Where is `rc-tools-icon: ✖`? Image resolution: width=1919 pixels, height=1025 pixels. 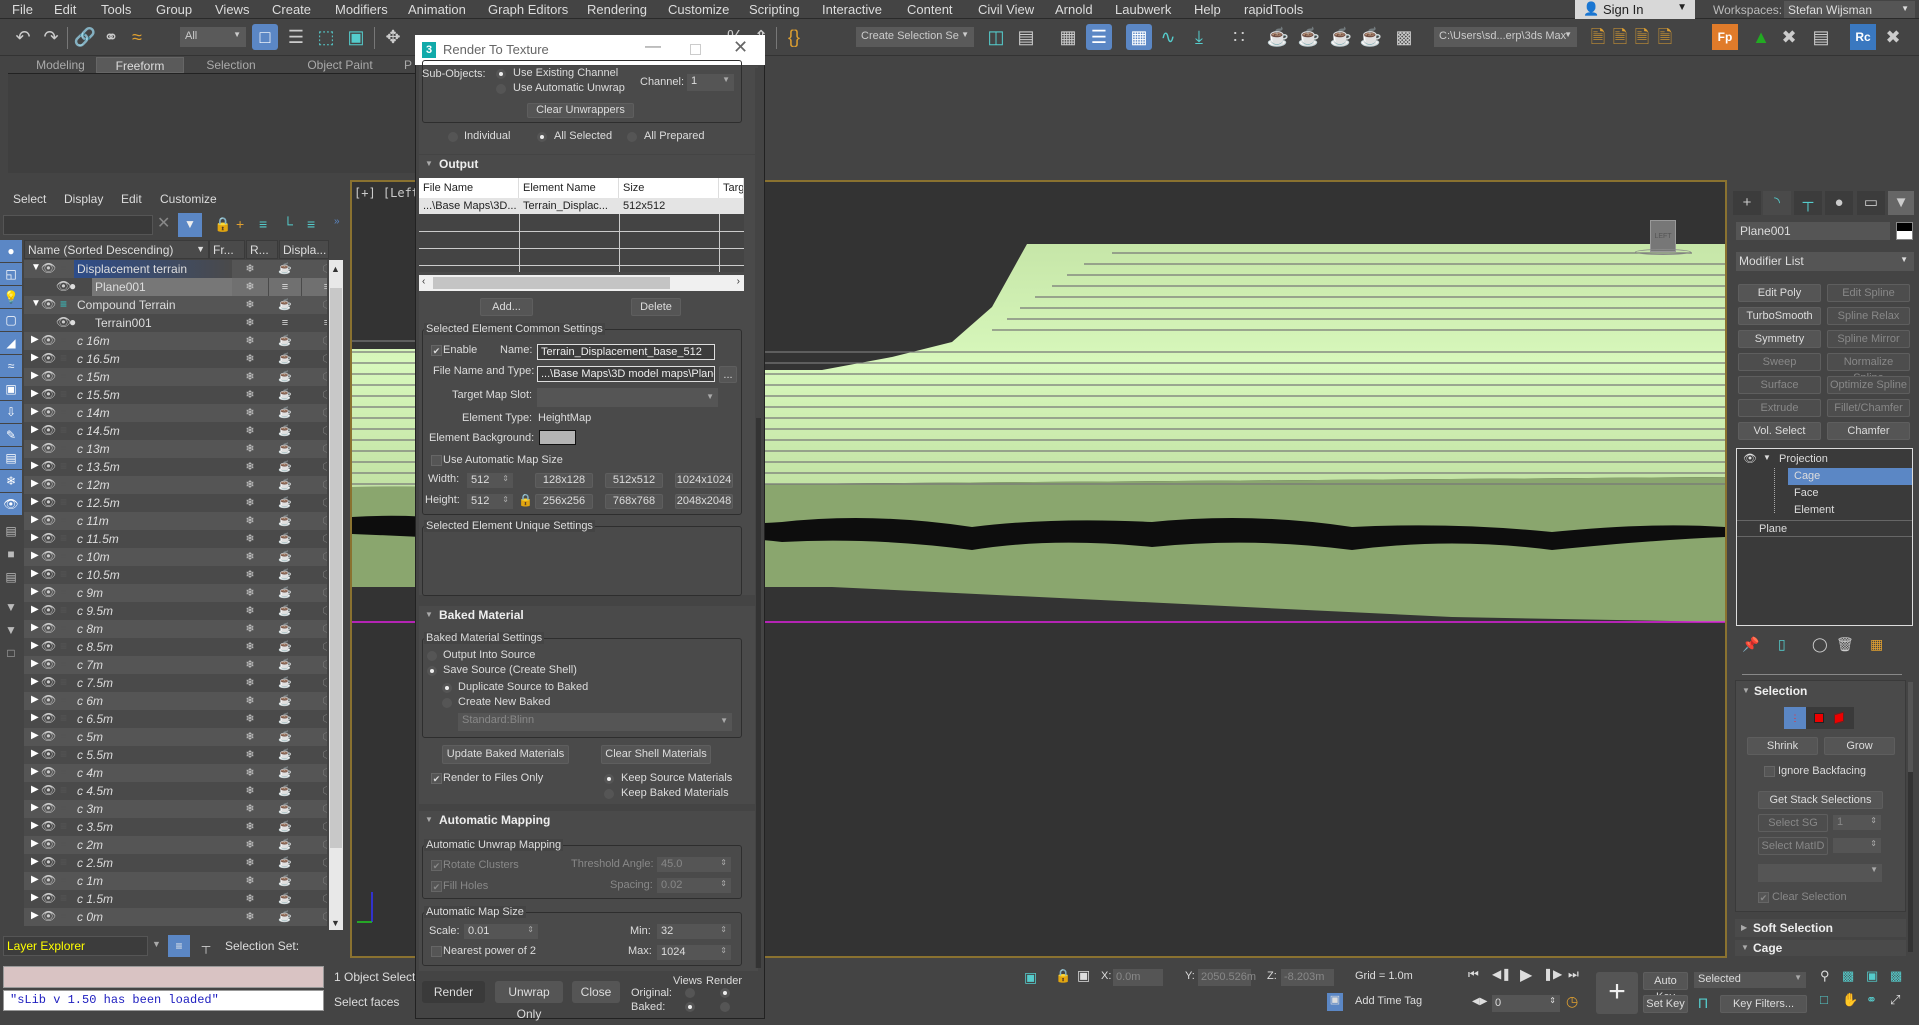
rc-tools-icon: ✖ is located at coordinates (1893, 37).